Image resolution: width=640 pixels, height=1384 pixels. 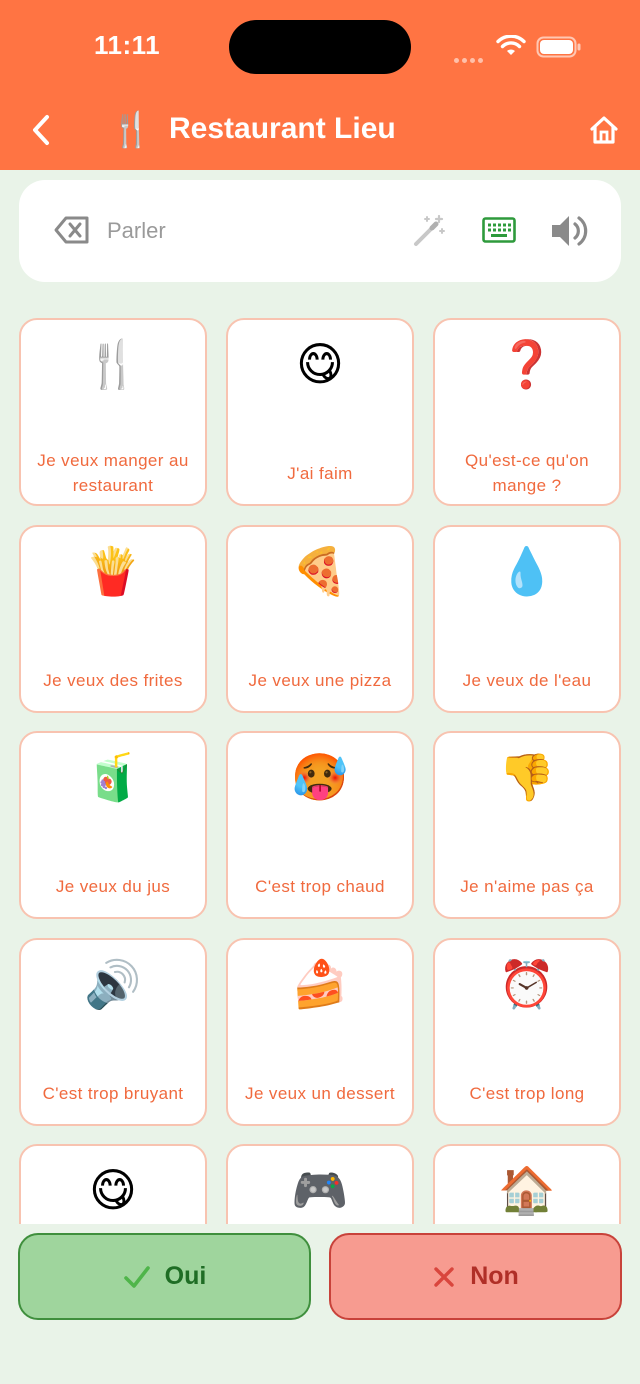 I want to click on phrase-card: 🍴 Je veux manger au restaurant, so click(x=113, y=412).